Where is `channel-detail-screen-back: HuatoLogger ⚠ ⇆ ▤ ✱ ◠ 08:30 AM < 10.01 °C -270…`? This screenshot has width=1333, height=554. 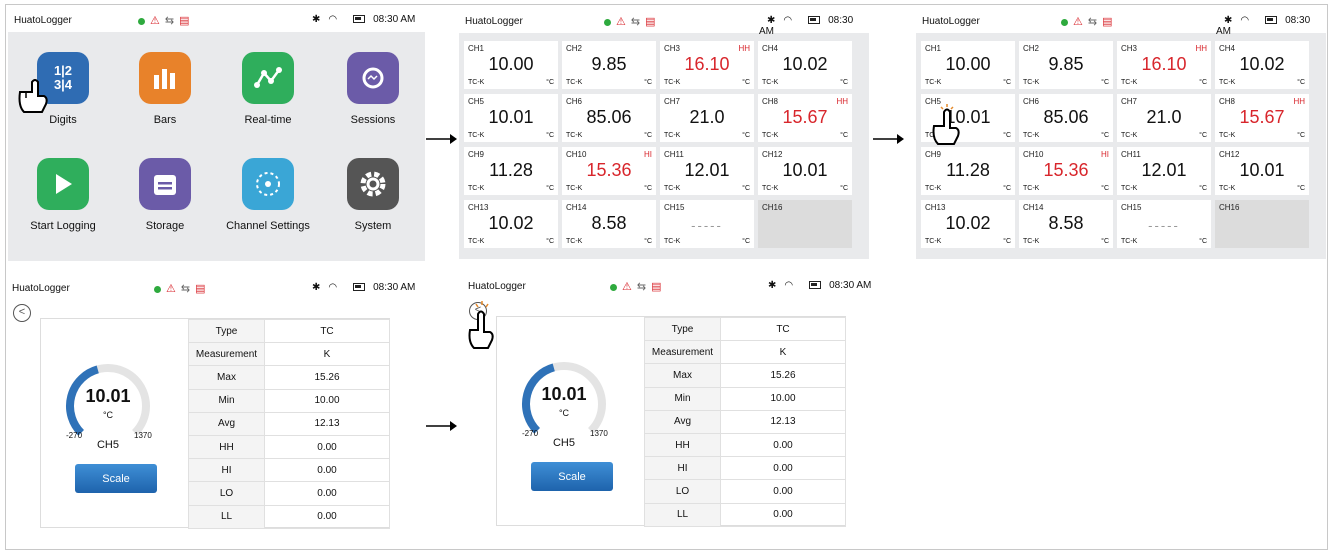
channel-detail-screen-back: HuatoLogger ⚠ ⇆ ▤ ✱ ◠ 08:30 AM < 10.01 °C -270… is located at coordinates (676, 402).